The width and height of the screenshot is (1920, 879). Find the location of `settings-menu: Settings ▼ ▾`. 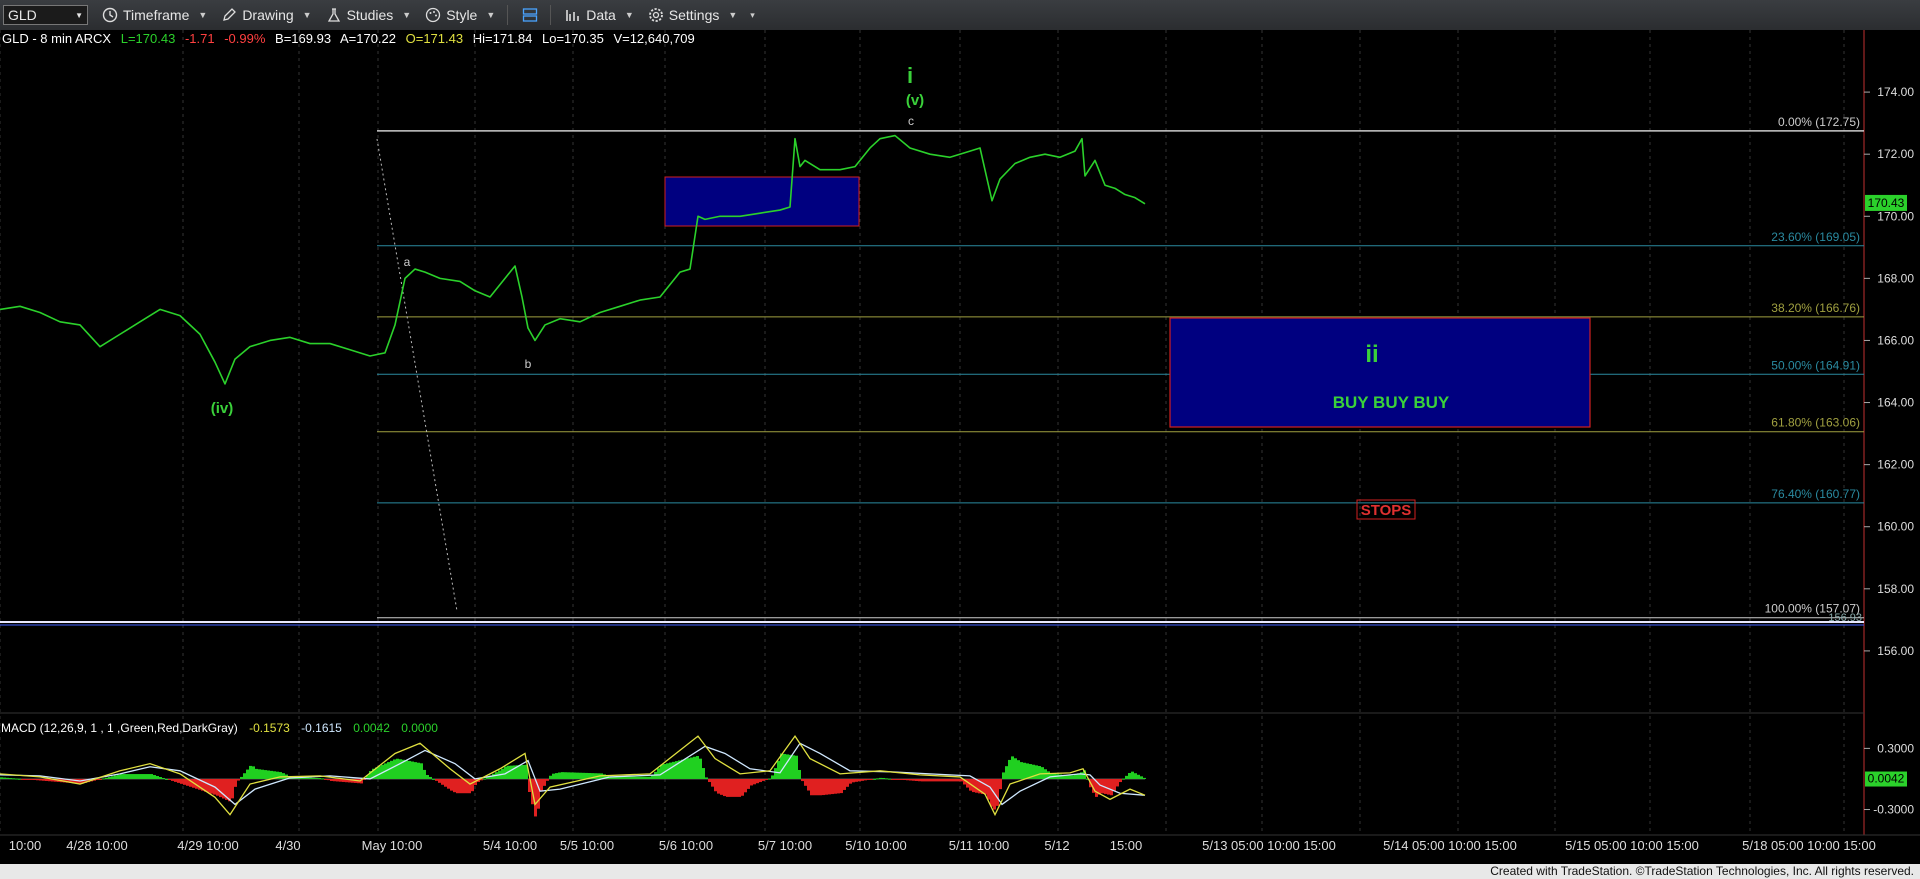

settings-menu: Settings ▼ ▾ is located at coordinates (701, 15).